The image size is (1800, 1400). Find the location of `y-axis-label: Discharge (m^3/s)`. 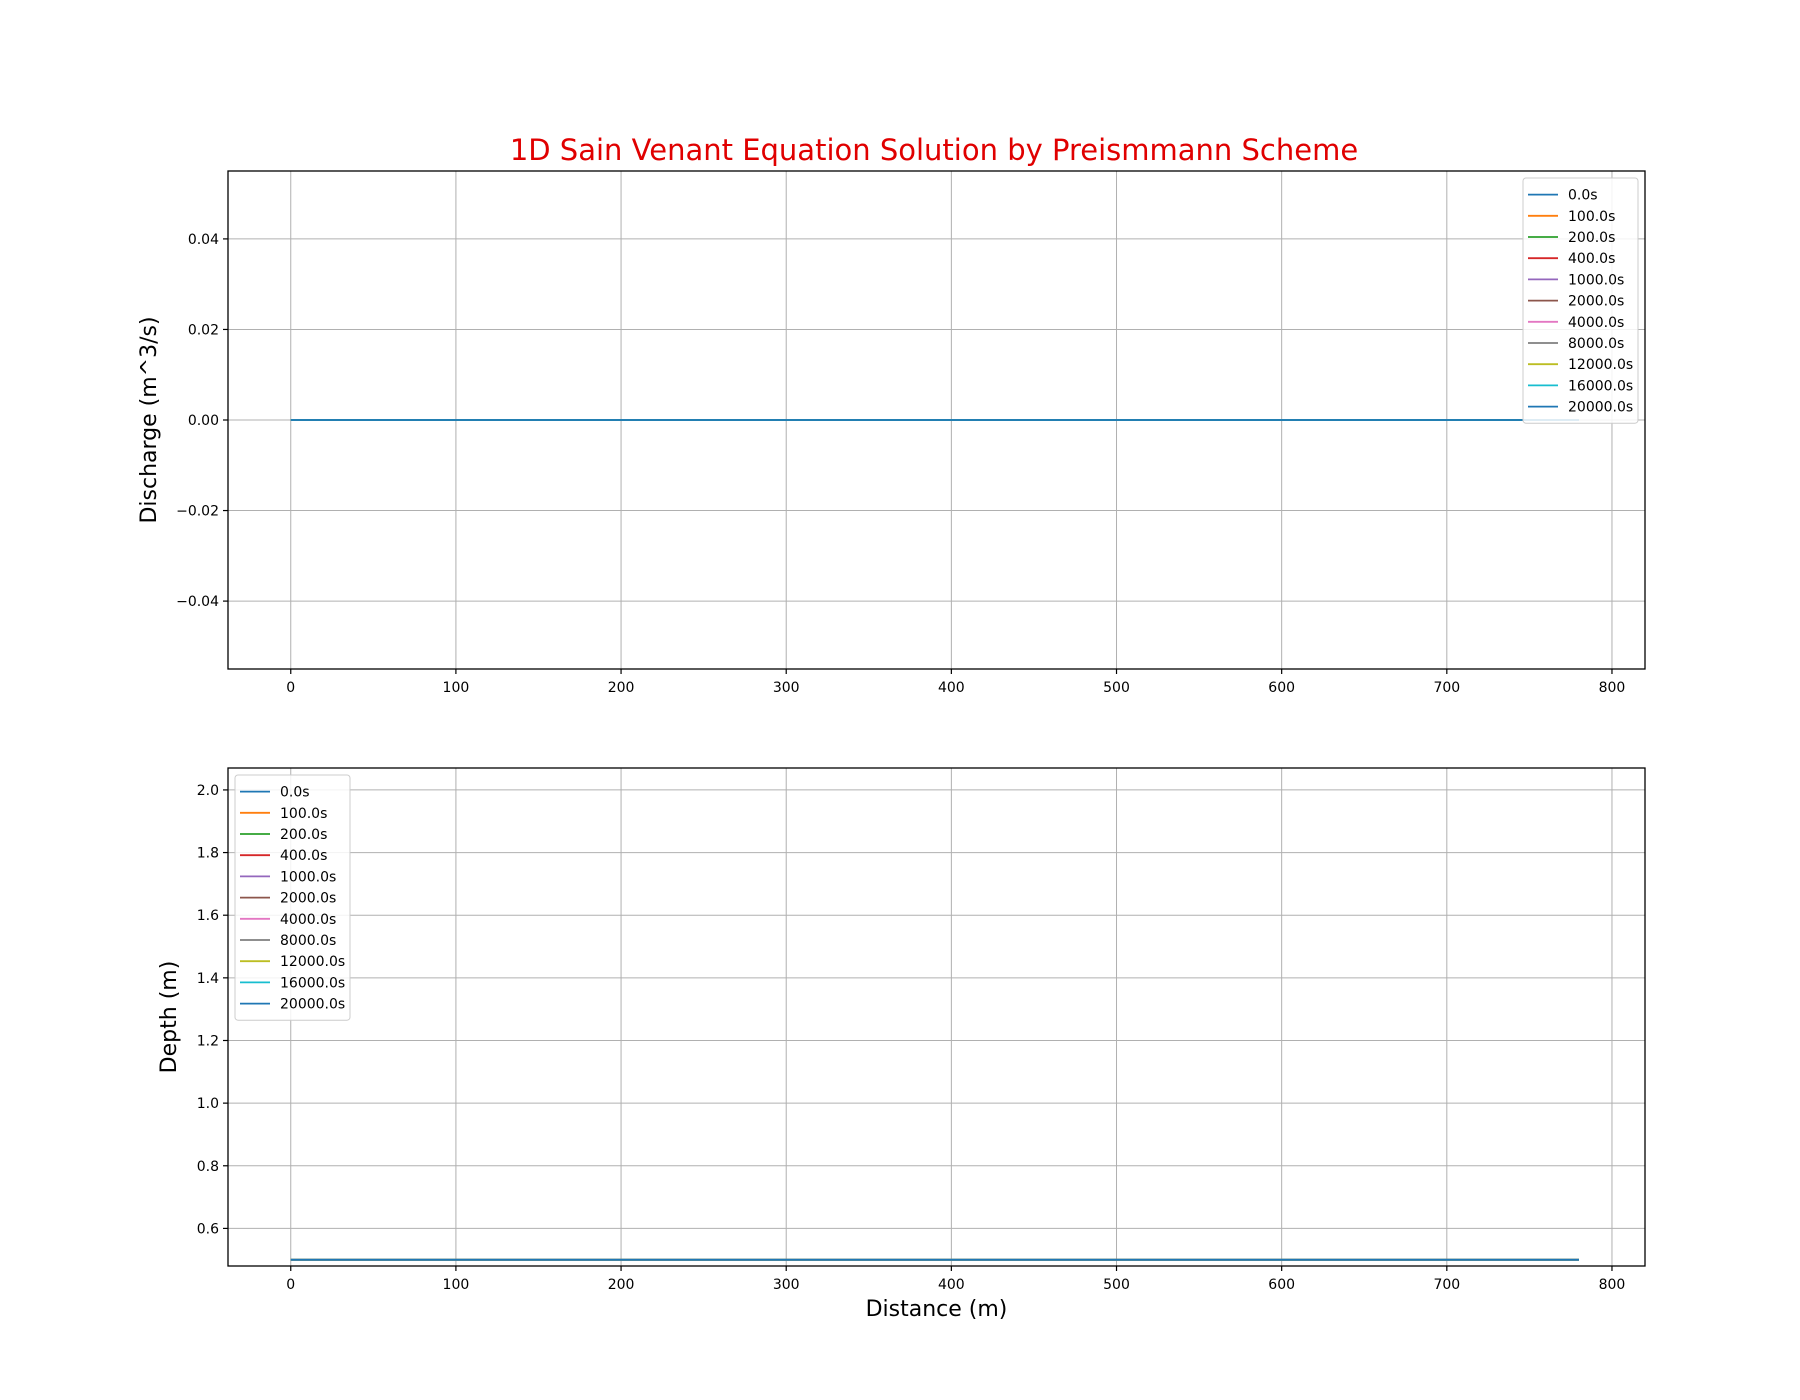

y-axis-label: Discharge (m^3/s) is located at coordinates (149, 419).